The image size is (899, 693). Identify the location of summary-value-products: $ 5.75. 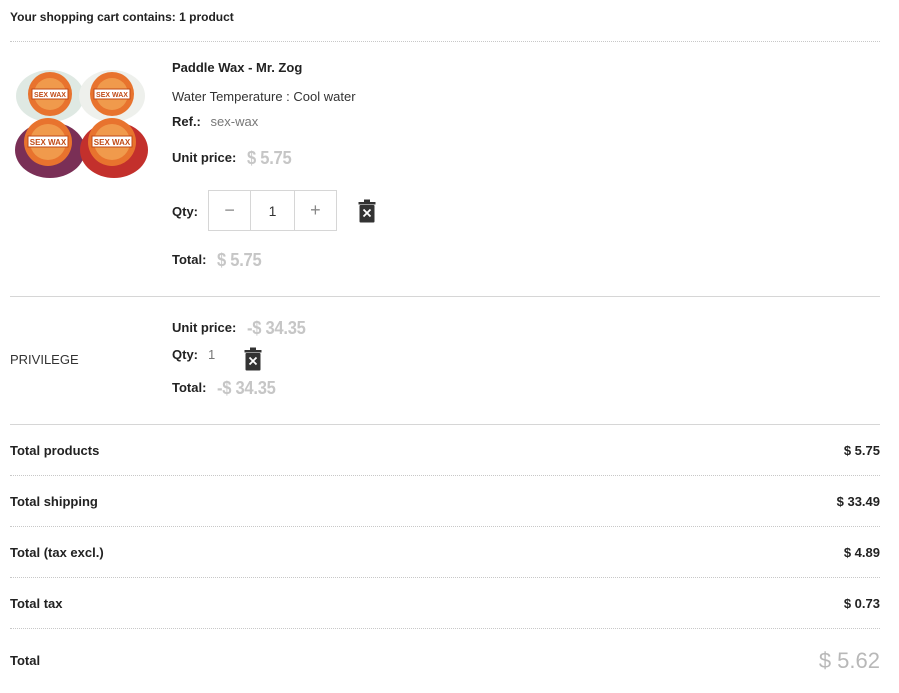
(861, 450).